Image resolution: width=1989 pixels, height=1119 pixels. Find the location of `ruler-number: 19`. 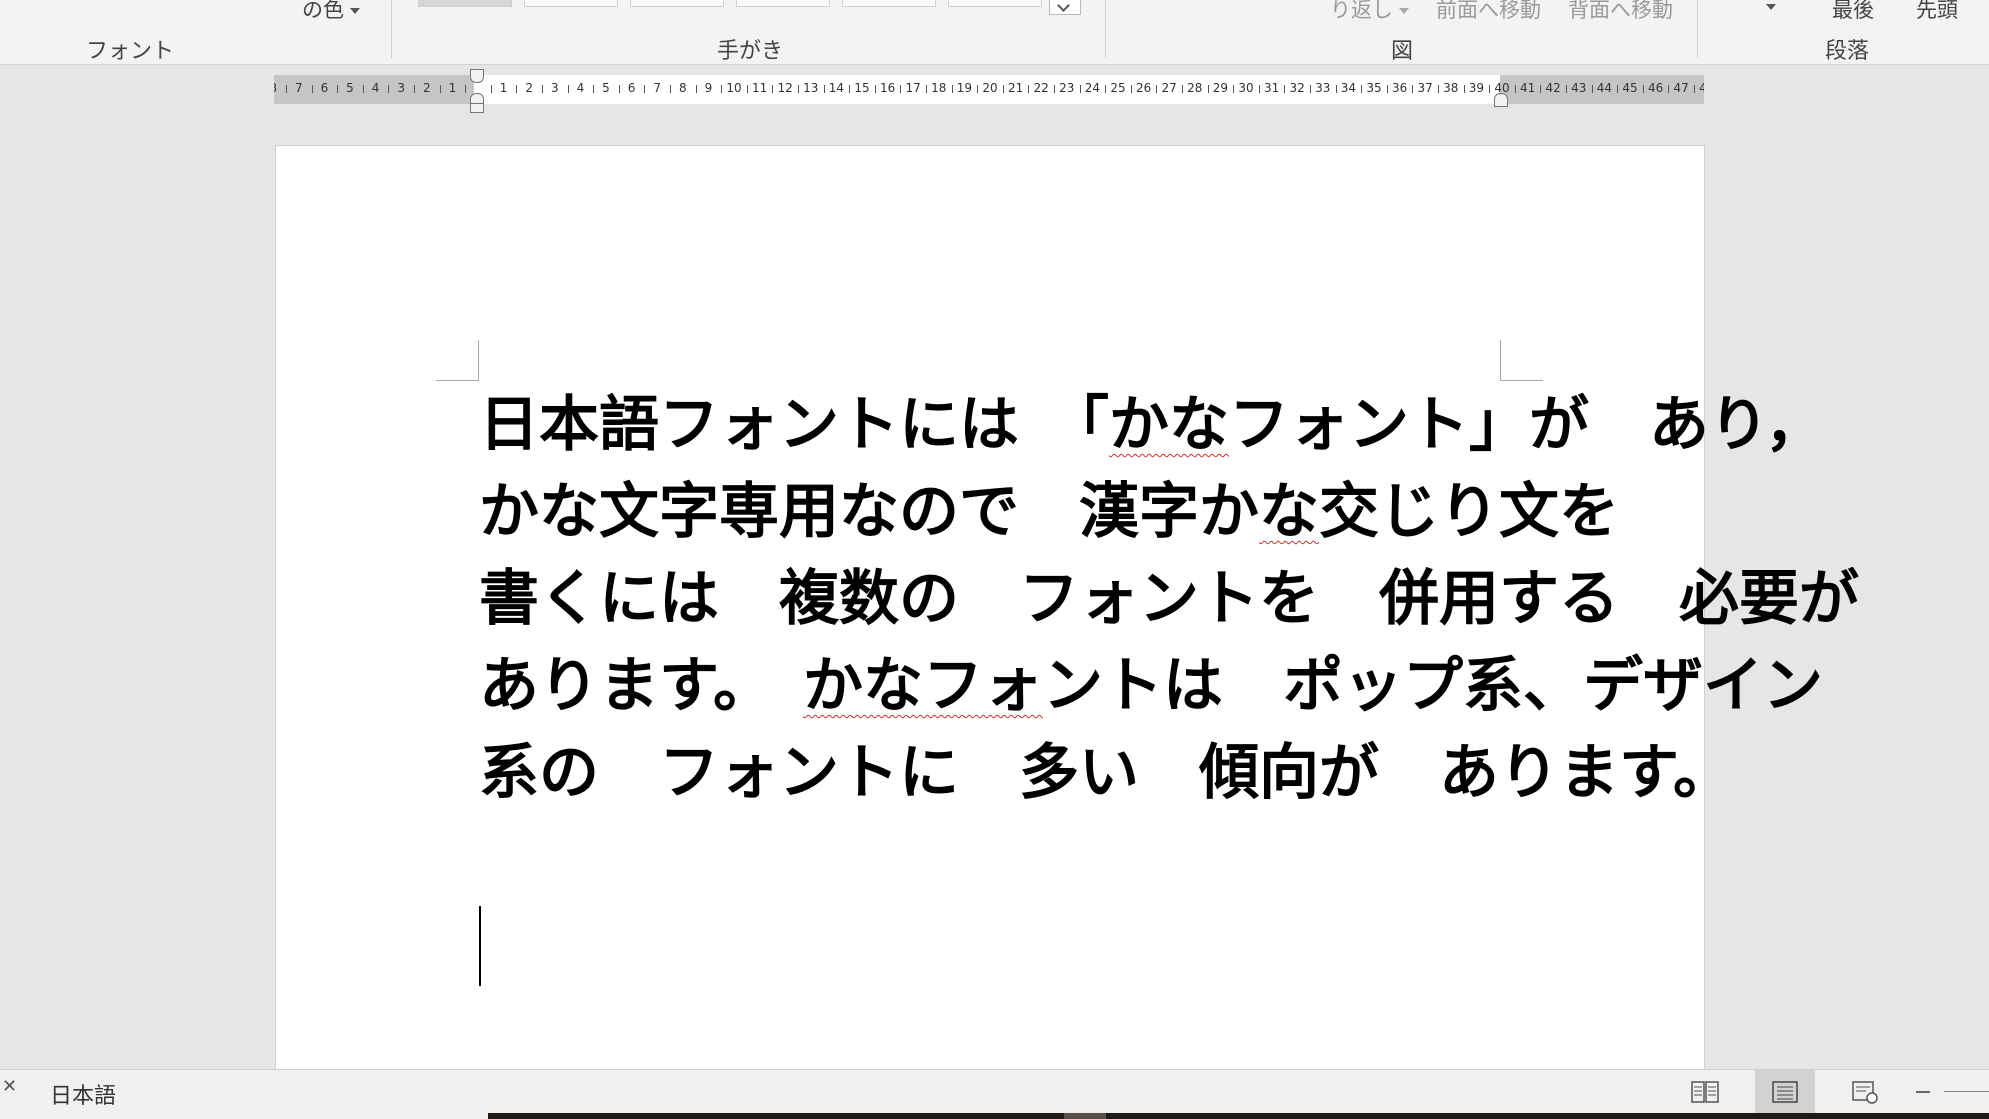

ruler-number: 19 is located at coordinates (964, 88).